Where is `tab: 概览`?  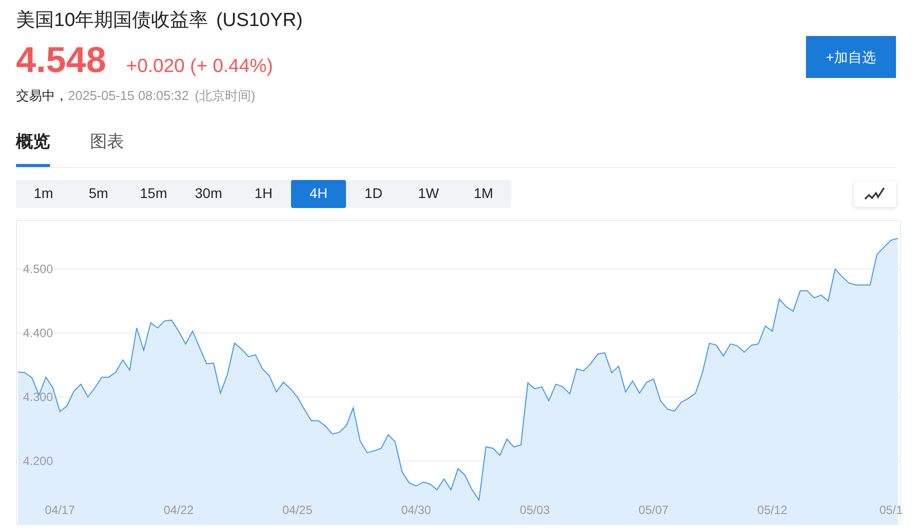 tab: 概览 is located at coordinates (33, 147).